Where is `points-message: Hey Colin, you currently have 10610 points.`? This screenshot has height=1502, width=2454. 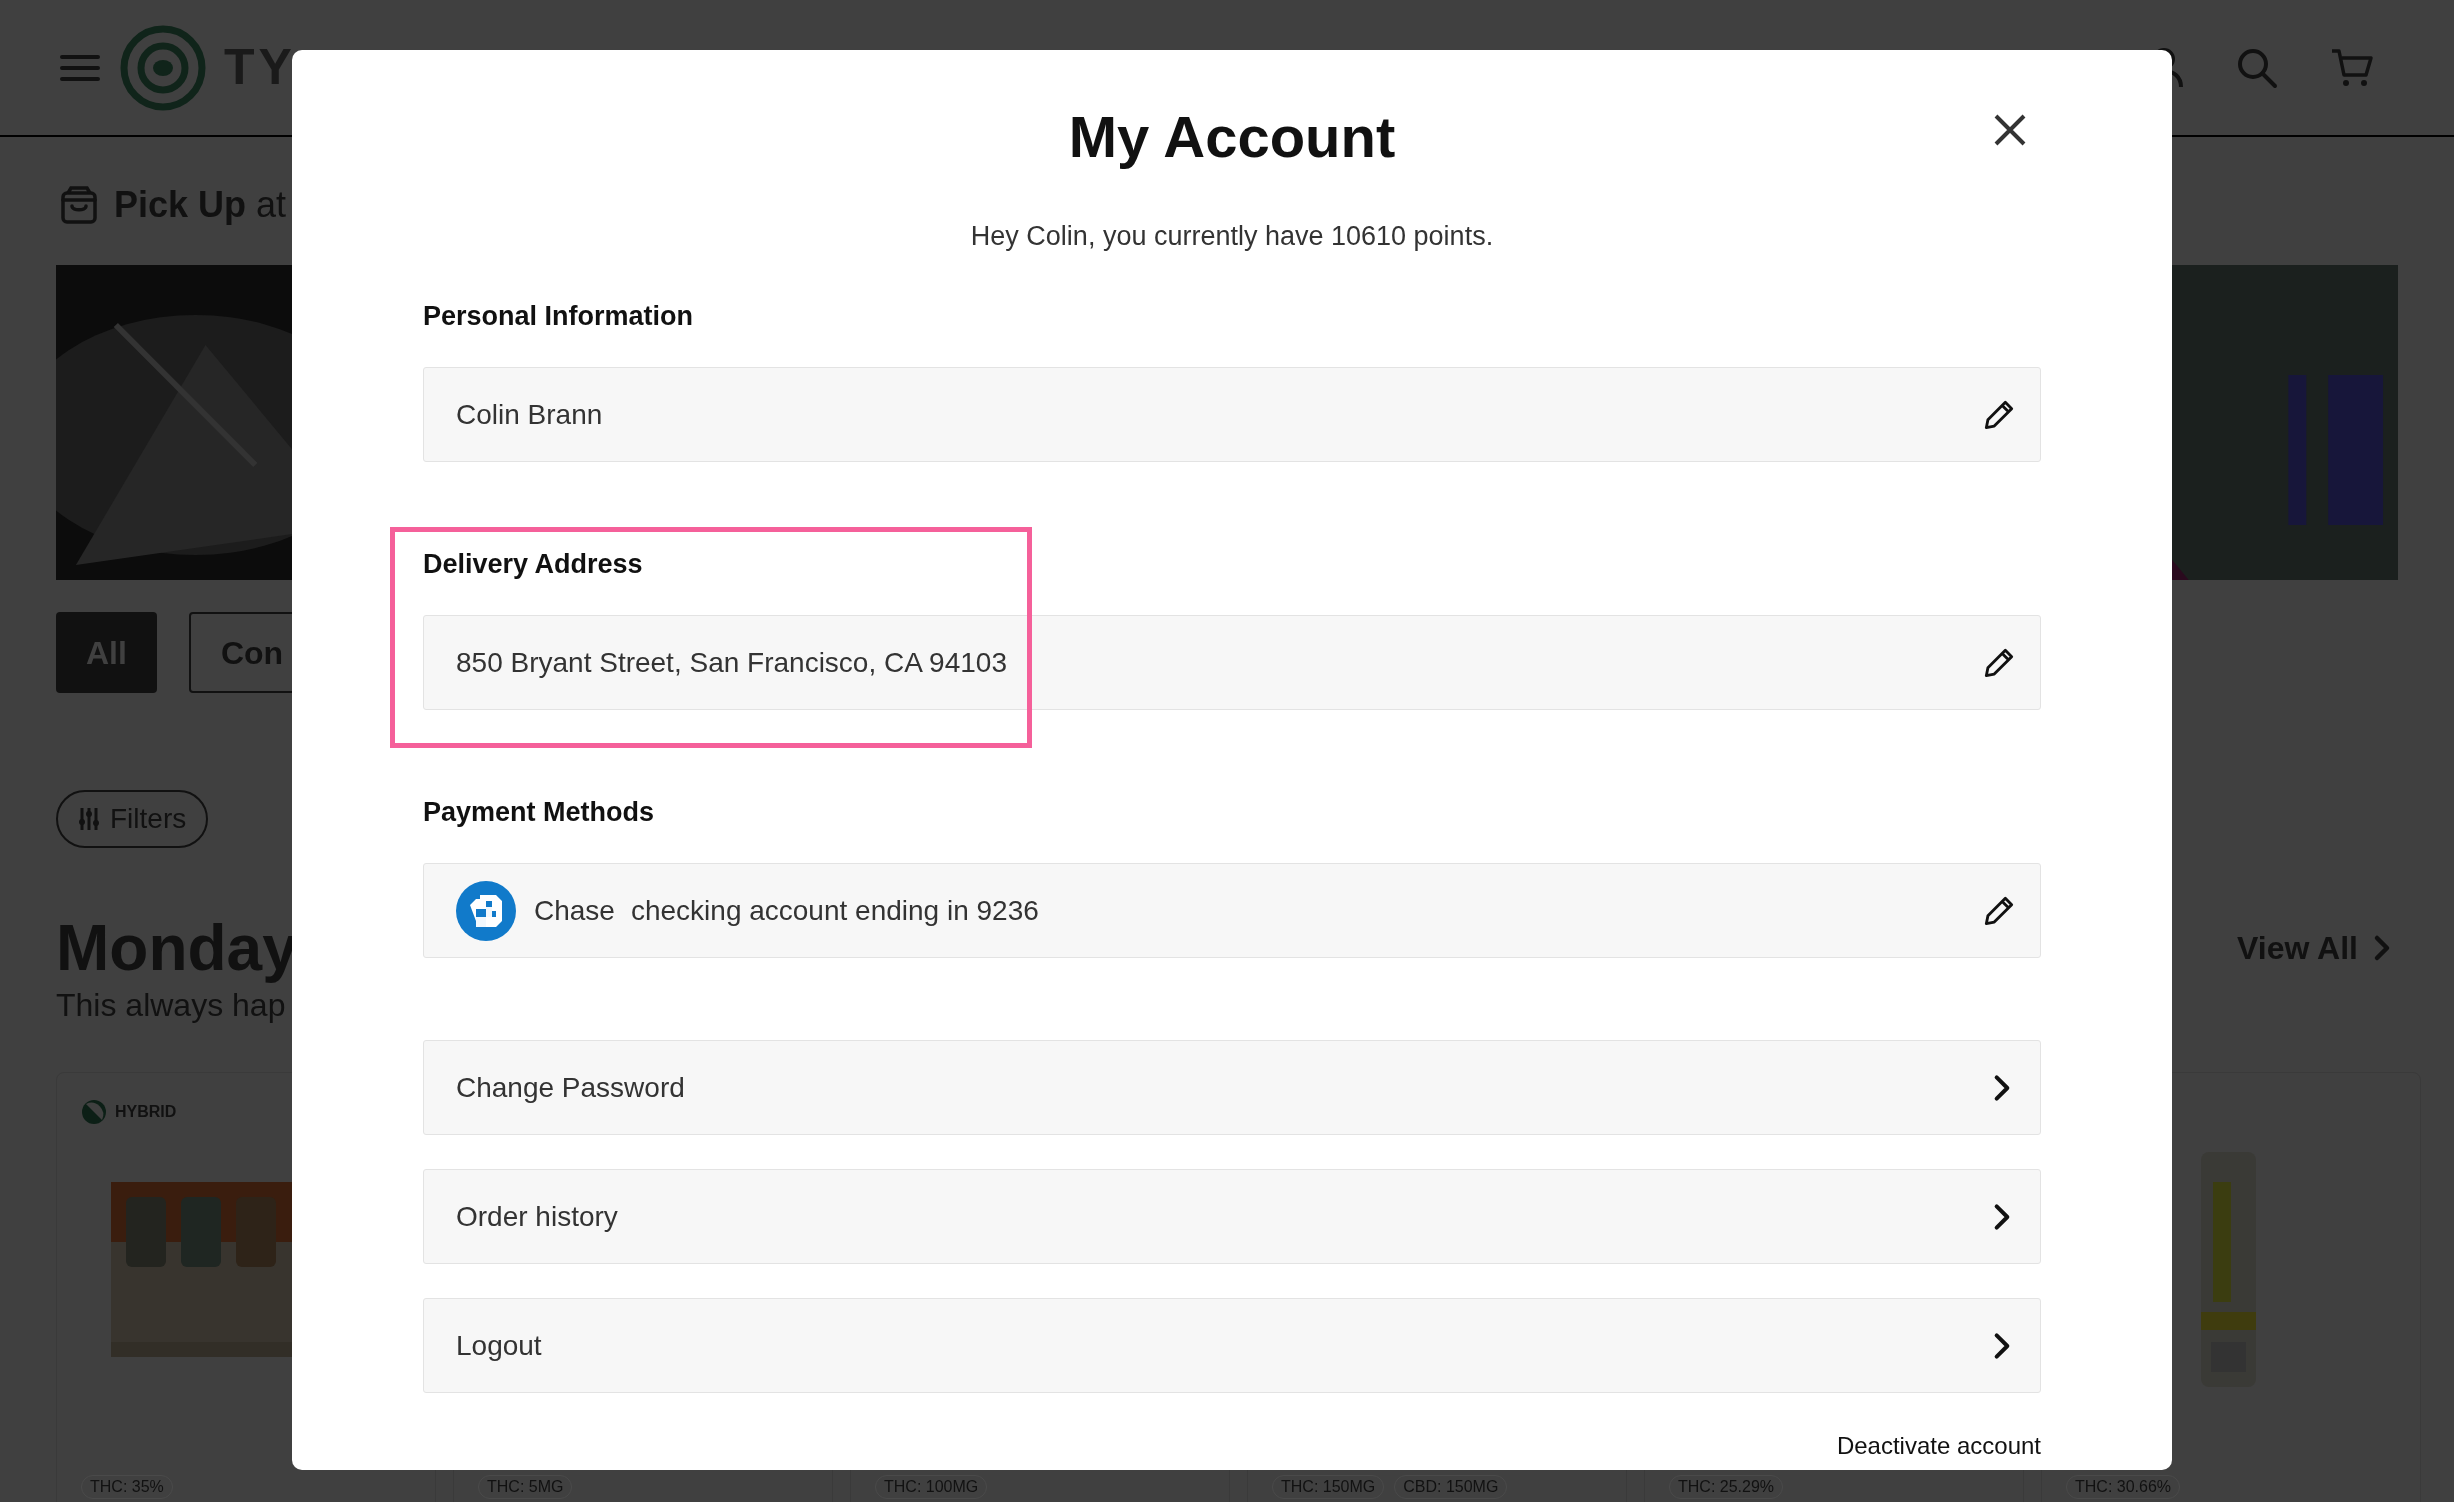 points-message: Hey Colin, you currently have 10610 points. is located at coordinates (1232, 236).